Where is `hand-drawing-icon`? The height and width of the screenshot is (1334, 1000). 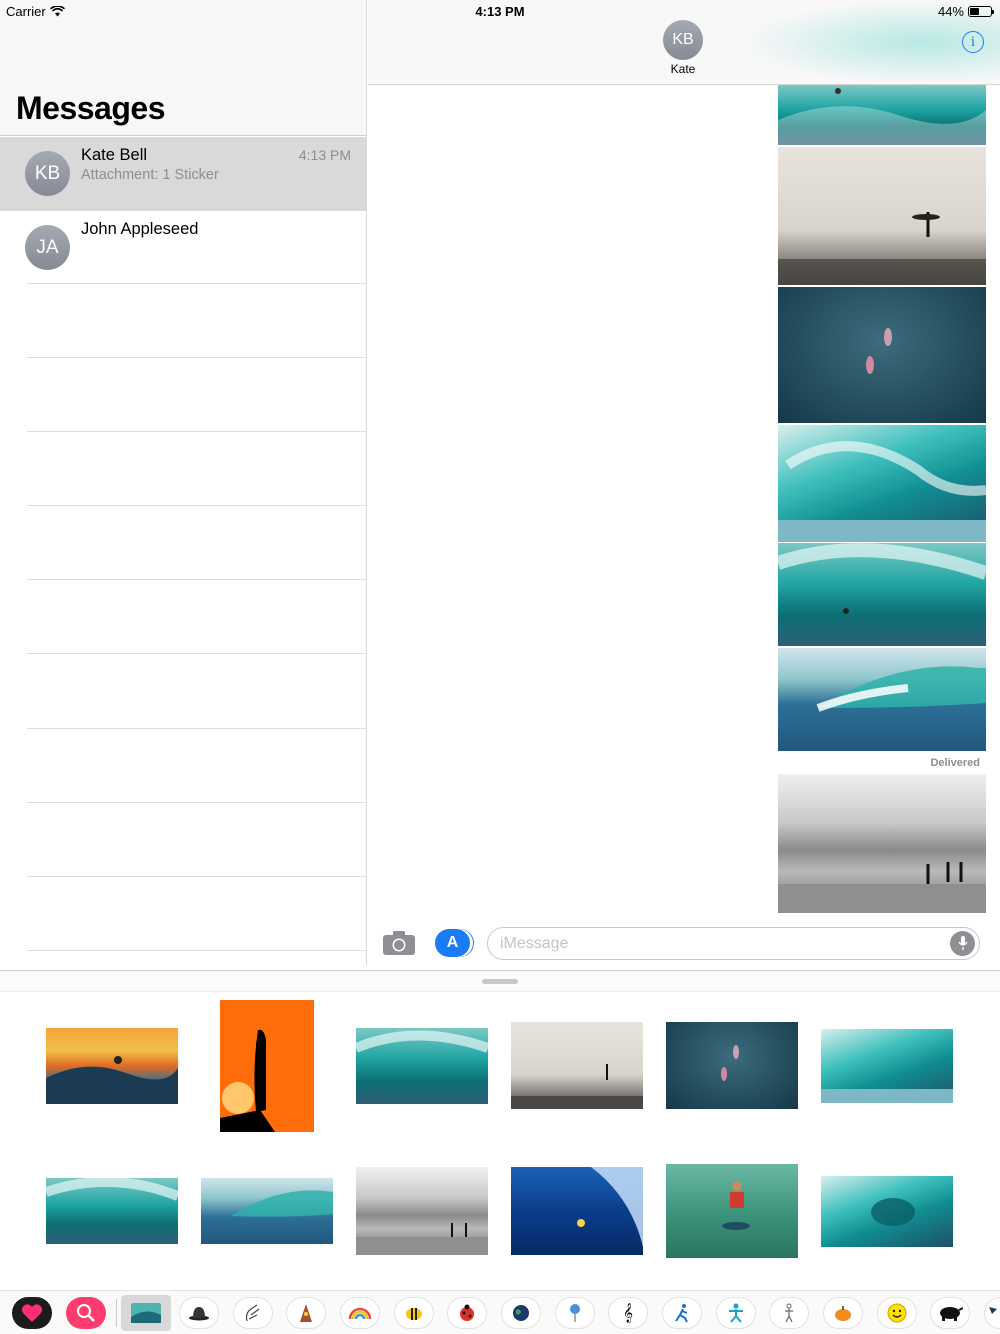
hand-drawing-icon is located at coordinates (253, 1313).